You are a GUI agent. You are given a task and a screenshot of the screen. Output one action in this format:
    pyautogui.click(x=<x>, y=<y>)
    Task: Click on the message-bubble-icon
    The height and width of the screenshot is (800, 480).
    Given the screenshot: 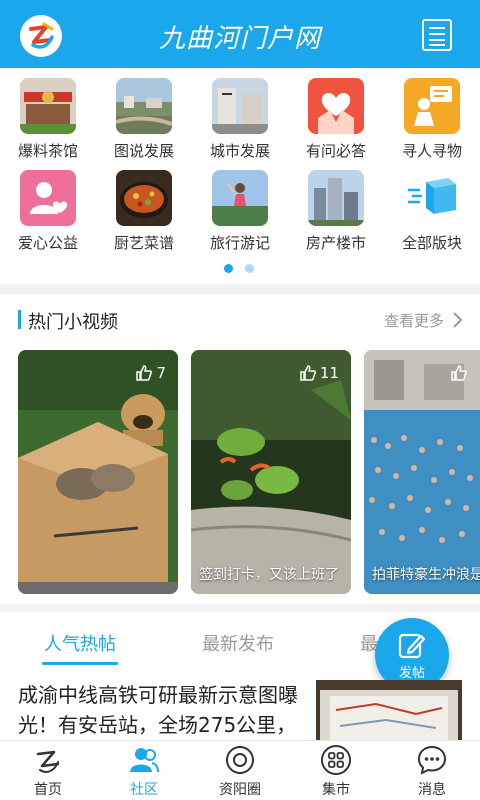 What is the action you would take?
    pyautogui.click(x=432, y=760)
    